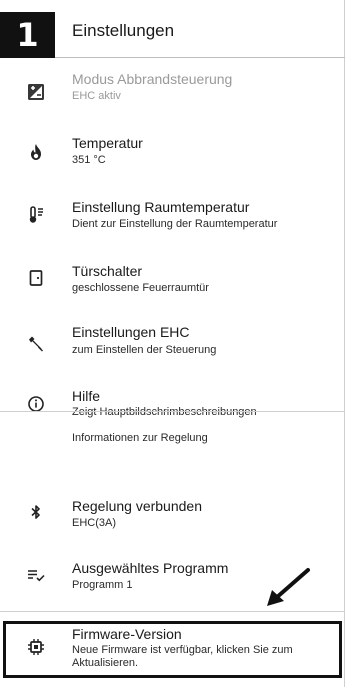 The width and height of the screenshot is (345, 687). What do you see at coordinates (36, 92) in the screenshot?
I see `mode-icon` at bounding box center [36, 92].